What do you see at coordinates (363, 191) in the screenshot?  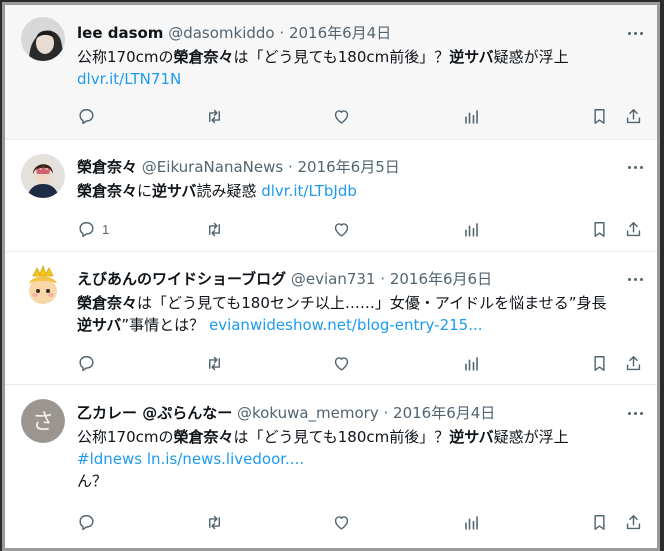 I see `tweet-text: 榮倉奈々に逆サバ読み疑惑 dlvr.it/LTbJdb` at bounding box center [363, 191].